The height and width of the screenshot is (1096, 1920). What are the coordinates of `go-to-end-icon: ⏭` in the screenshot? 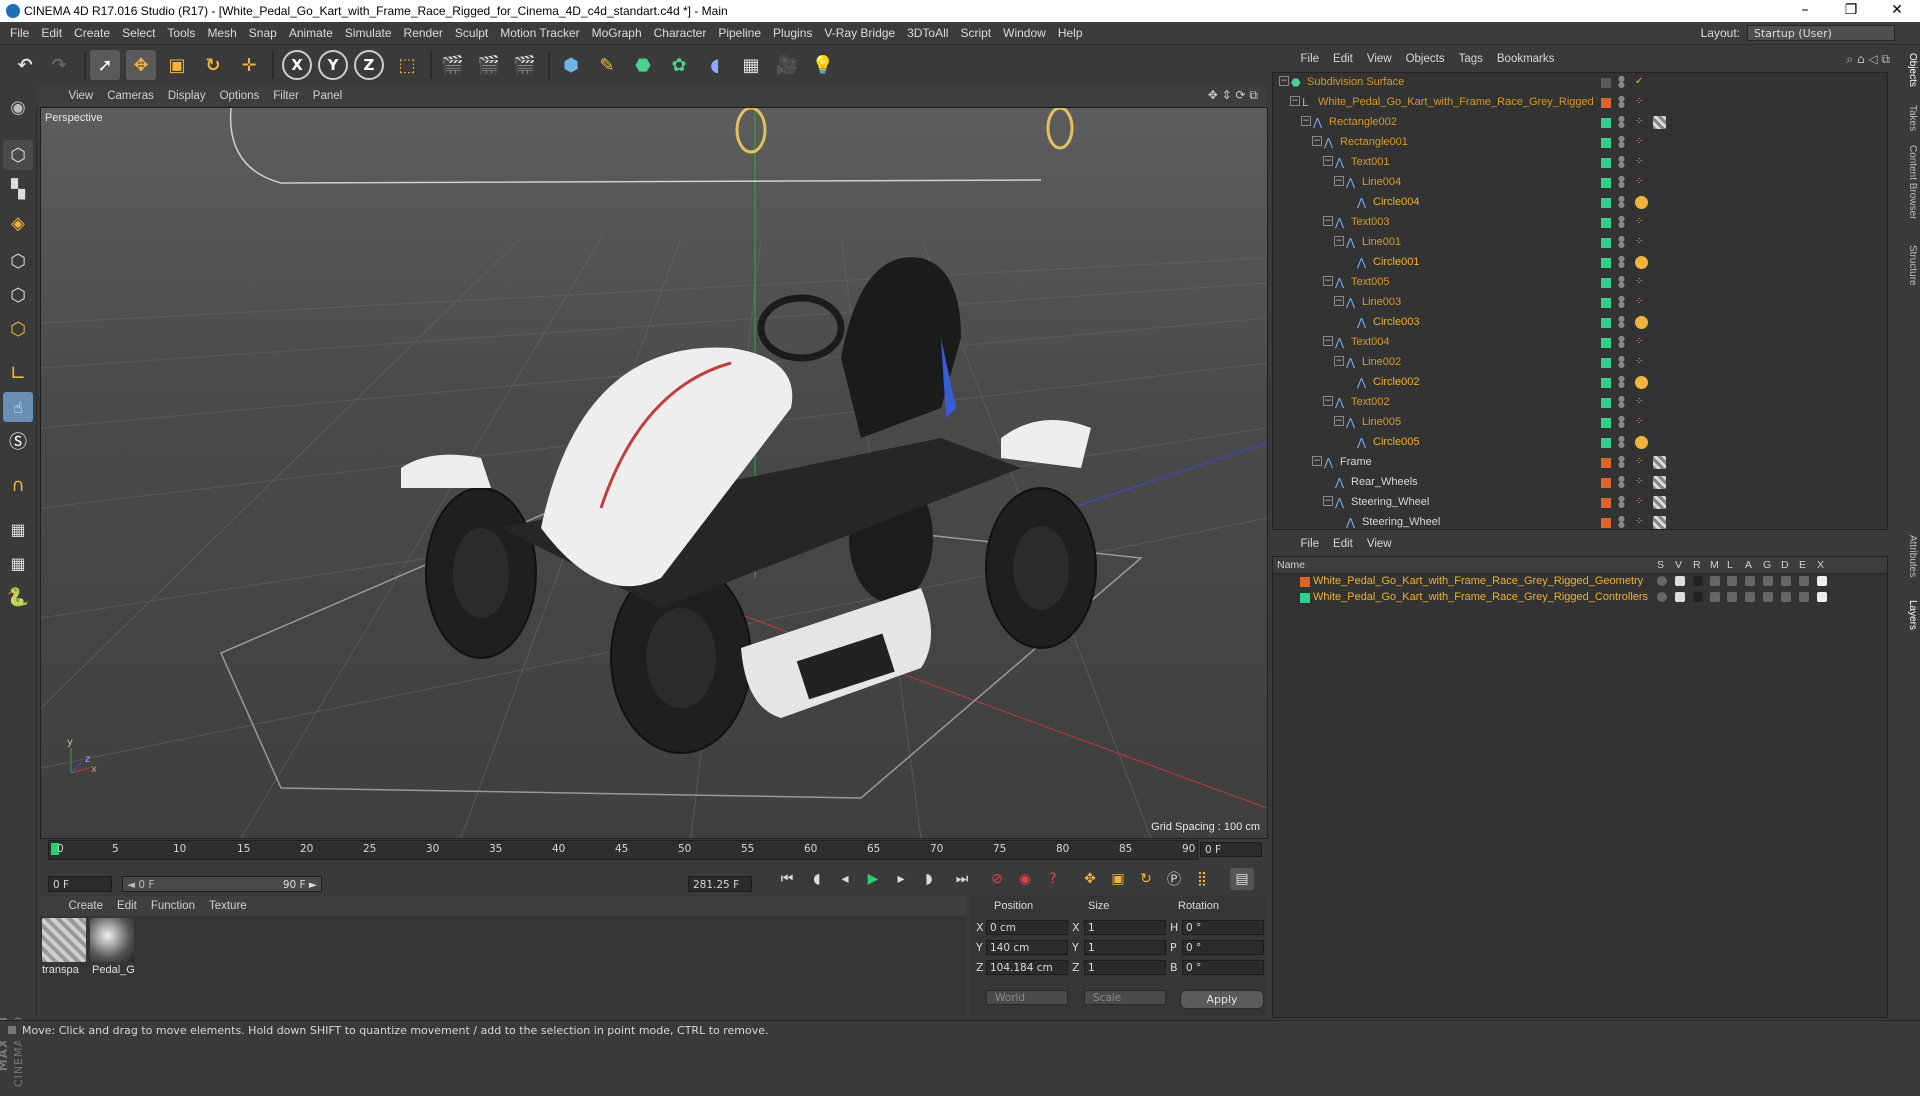 It's located at (962, 879).